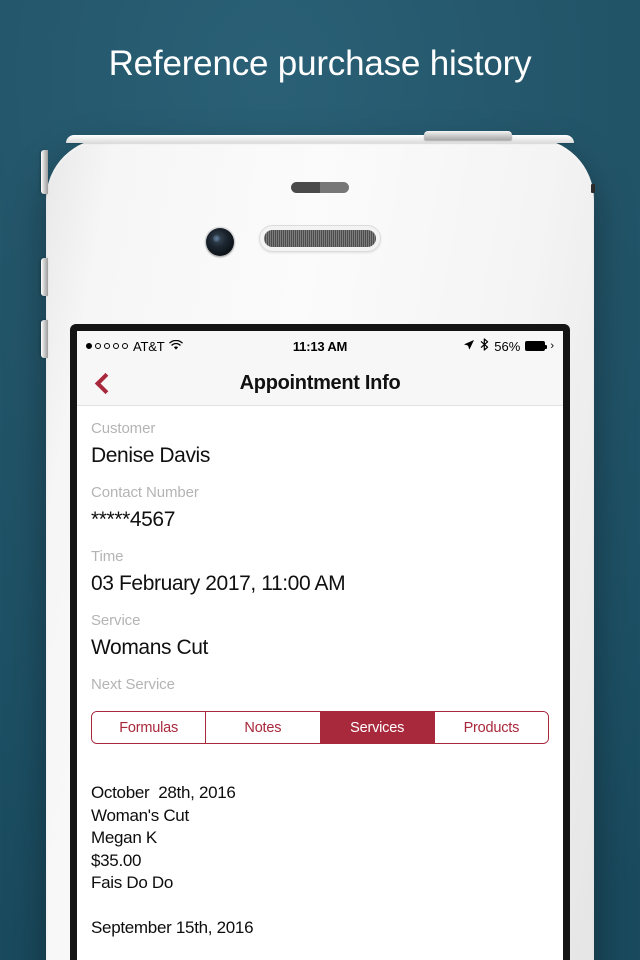 This screenshot has height=960, width=640. What do you see at coordinates (107, 556) in the screenshot?
I see `field-label-time: Time` at bounding box center [107, 556].